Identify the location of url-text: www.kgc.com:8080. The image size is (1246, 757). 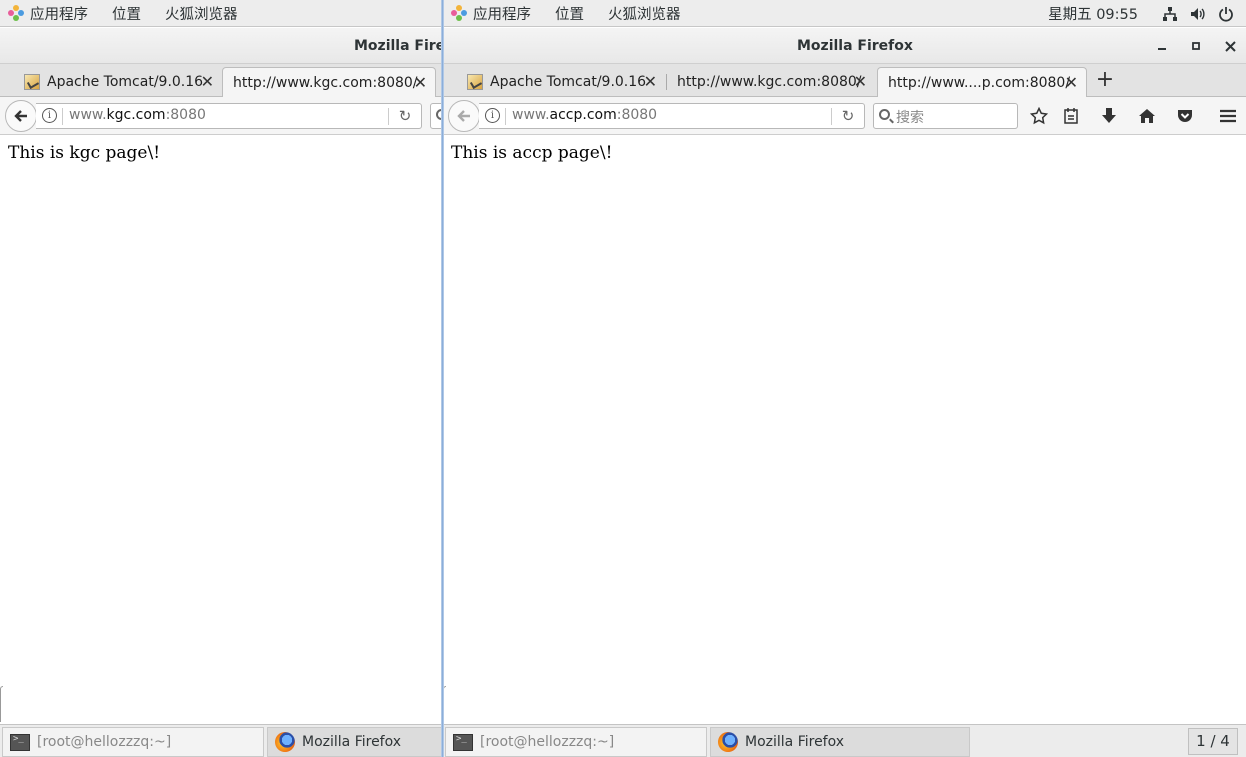
(137, 115).